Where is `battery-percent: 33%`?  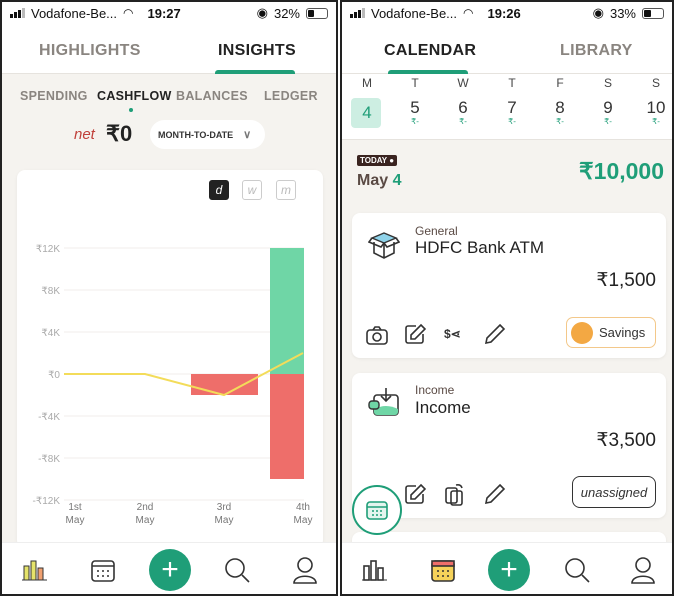
battery-percent: 33% is located at coordinates (622, 13).